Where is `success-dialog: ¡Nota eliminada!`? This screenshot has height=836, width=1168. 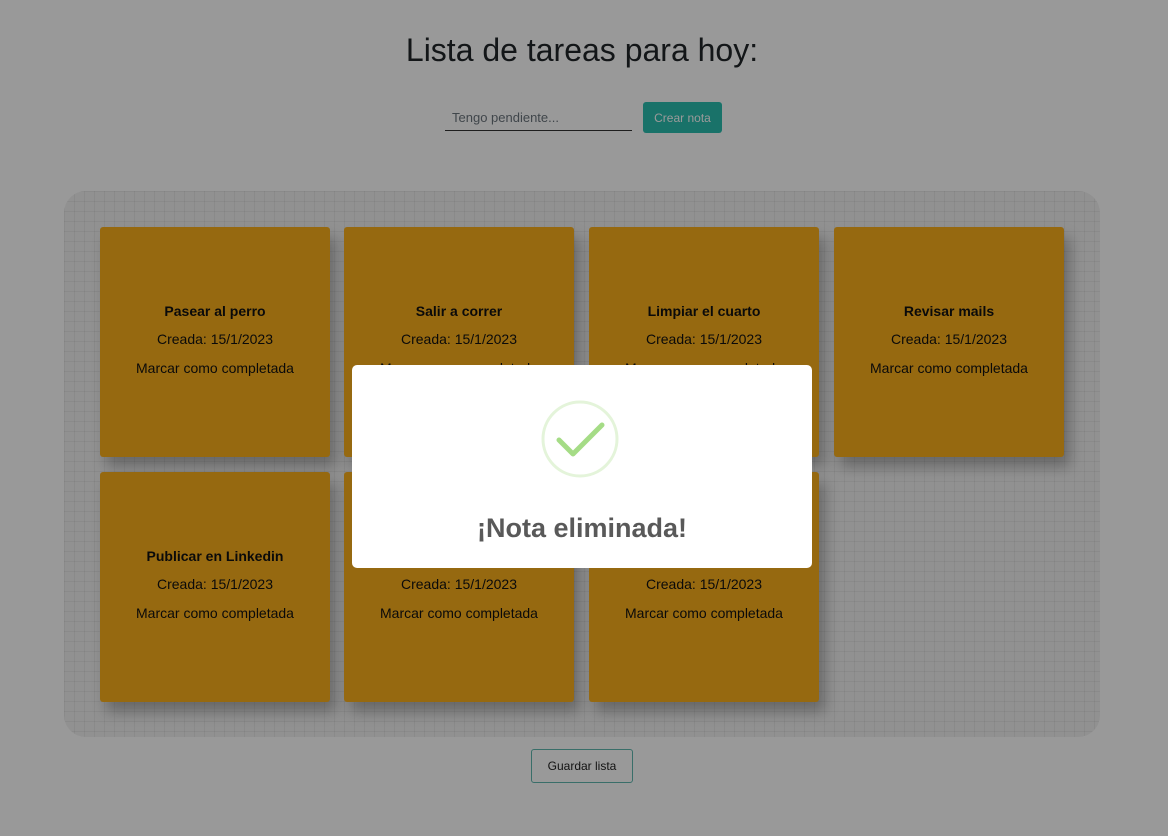 success-dialog: ¡Nota eliminada! is located at coordinates (582, 466).